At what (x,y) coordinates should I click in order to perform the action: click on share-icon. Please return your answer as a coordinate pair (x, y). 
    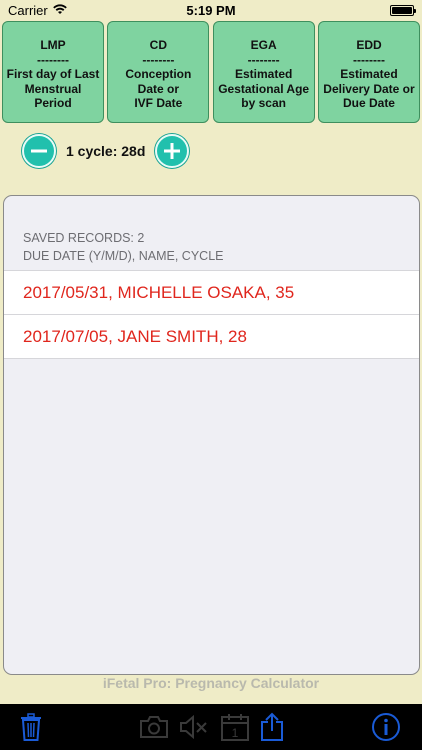
    Looking at the image, I should click on (272, 726).